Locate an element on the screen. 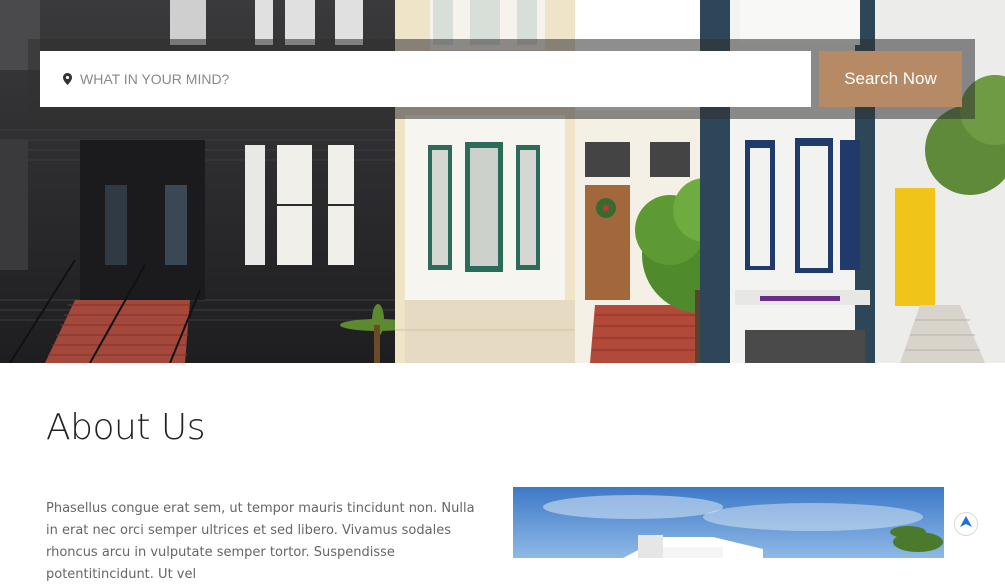  arrow-up-icon is located at coordinates (966, 524).